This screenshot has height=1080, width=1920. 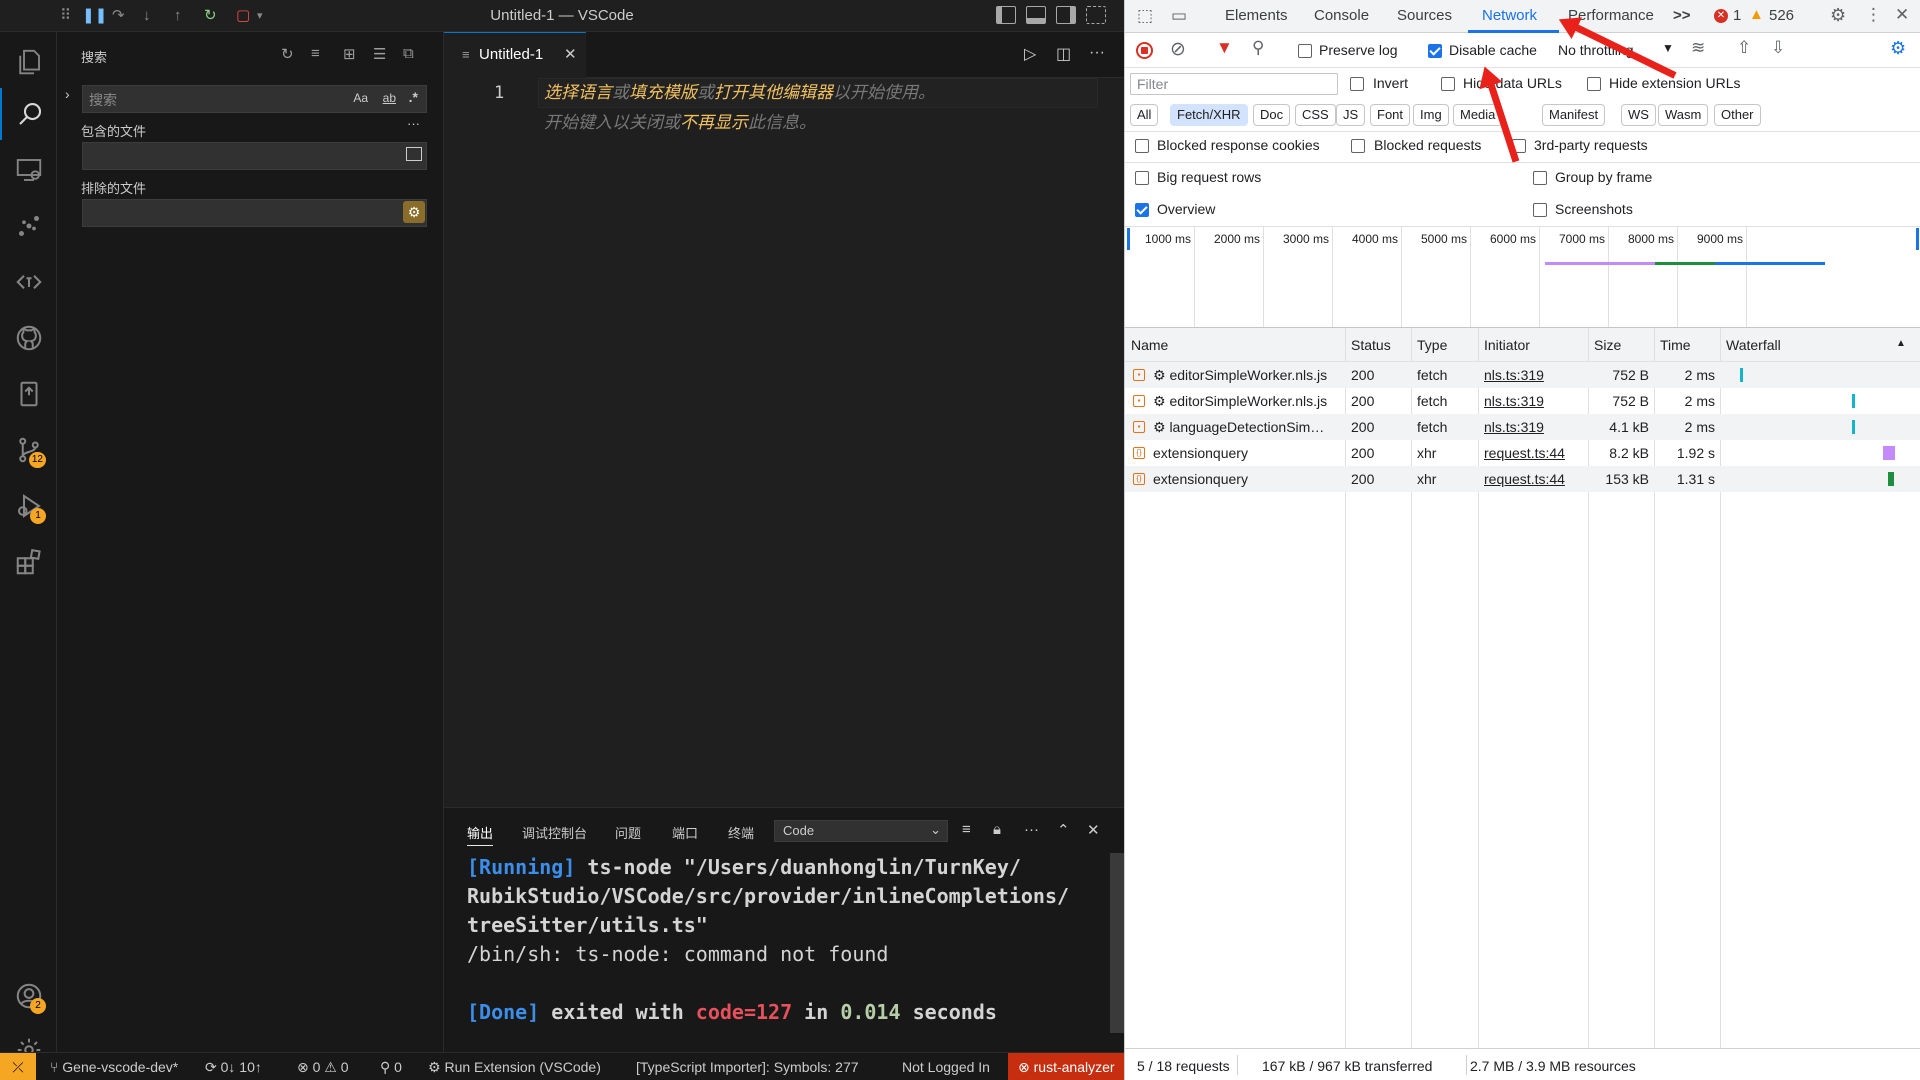 What do you see at coordinates (1351, 115) in the screenshot?
I see `chip-js: JS` at bounding box center [1351, 115].